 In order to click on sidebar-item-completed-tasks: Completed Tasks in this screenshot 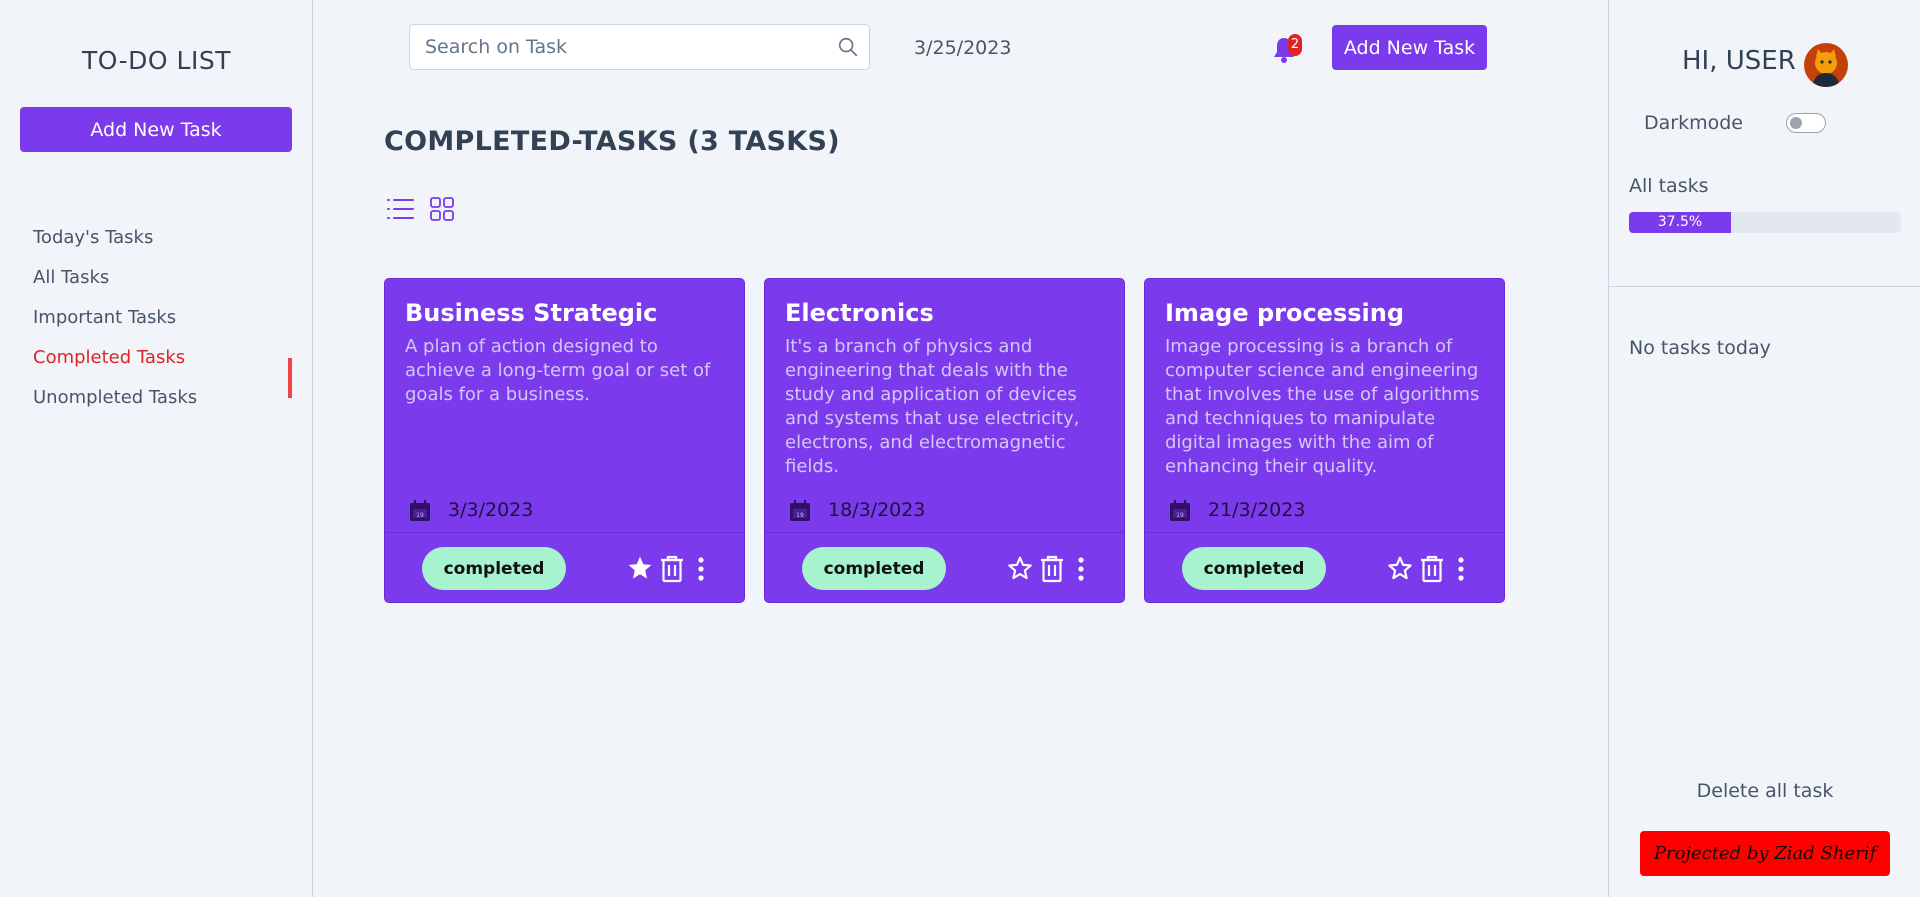, I will do `click(156, 370)`.